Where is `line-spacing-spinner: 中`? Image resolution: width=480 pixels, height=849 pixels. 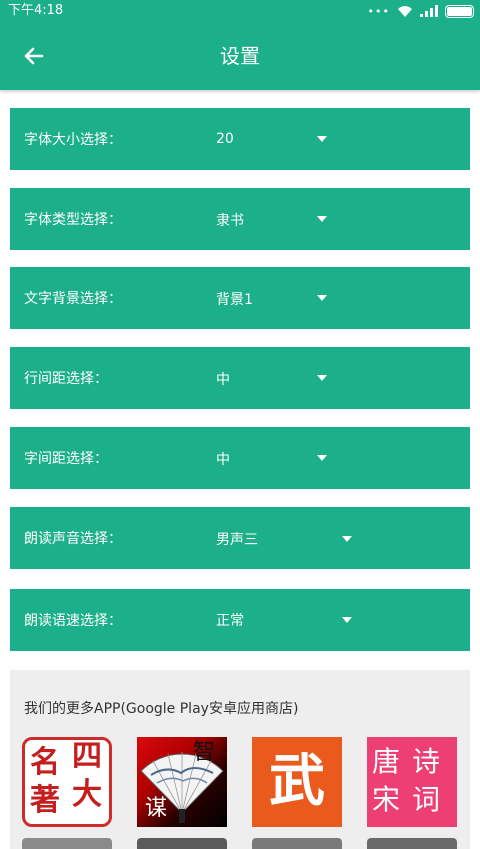
line-spacing-spinner: 中 is located at coordinates (285, 378).